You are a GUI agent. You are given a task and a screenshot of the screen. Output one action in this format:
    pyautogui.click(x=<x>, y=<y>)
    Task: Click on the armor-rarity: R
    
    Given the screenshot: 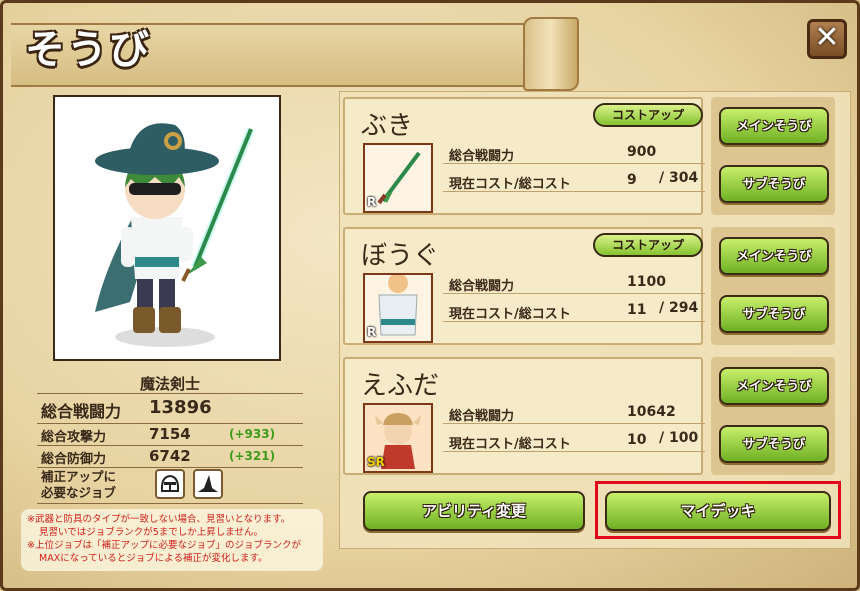 What is the action you would take?
    pyautogui.click(x=372, y=332)
    